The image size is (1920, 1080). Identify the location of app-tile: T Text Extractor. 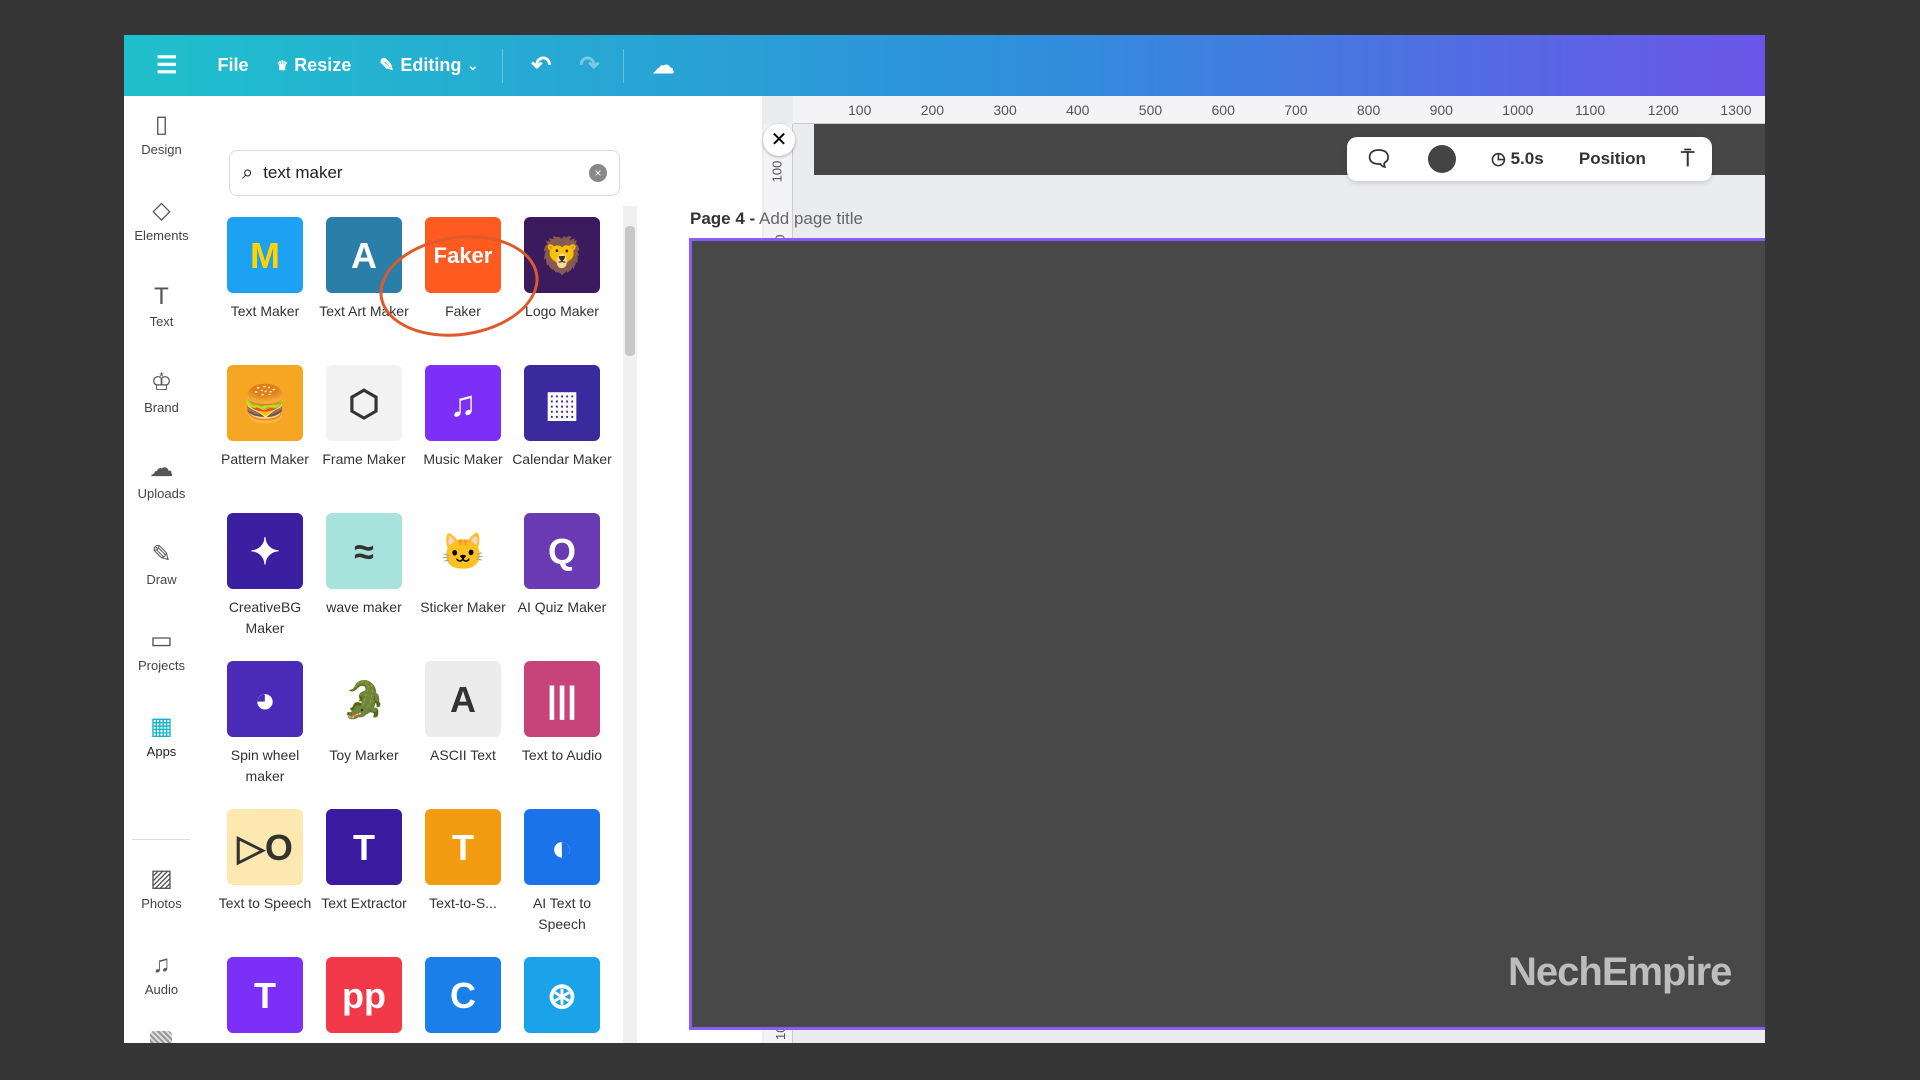
(364, 861).